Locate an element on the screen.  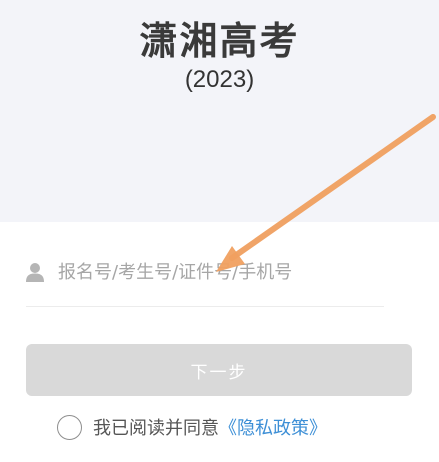
field-divider is located at coordinates (205, 306).